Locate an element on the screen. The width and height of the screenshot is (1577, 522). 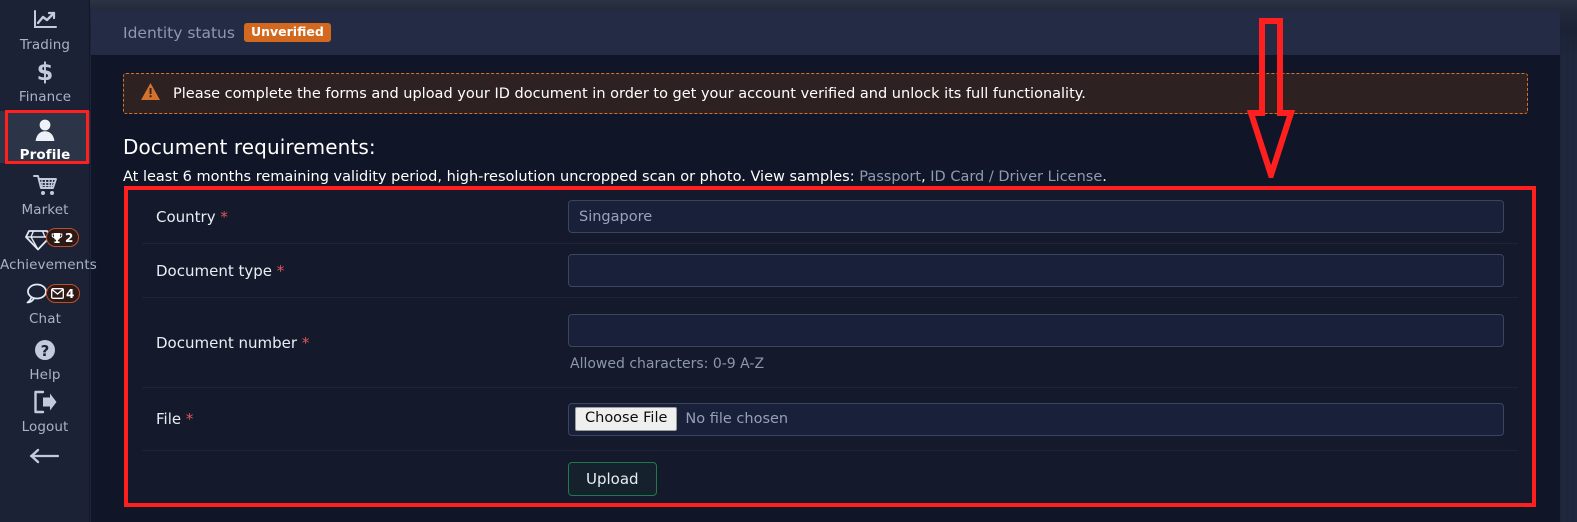
sidebar-item-achievements: 2 Achievements is located at coordinates (48, 249).